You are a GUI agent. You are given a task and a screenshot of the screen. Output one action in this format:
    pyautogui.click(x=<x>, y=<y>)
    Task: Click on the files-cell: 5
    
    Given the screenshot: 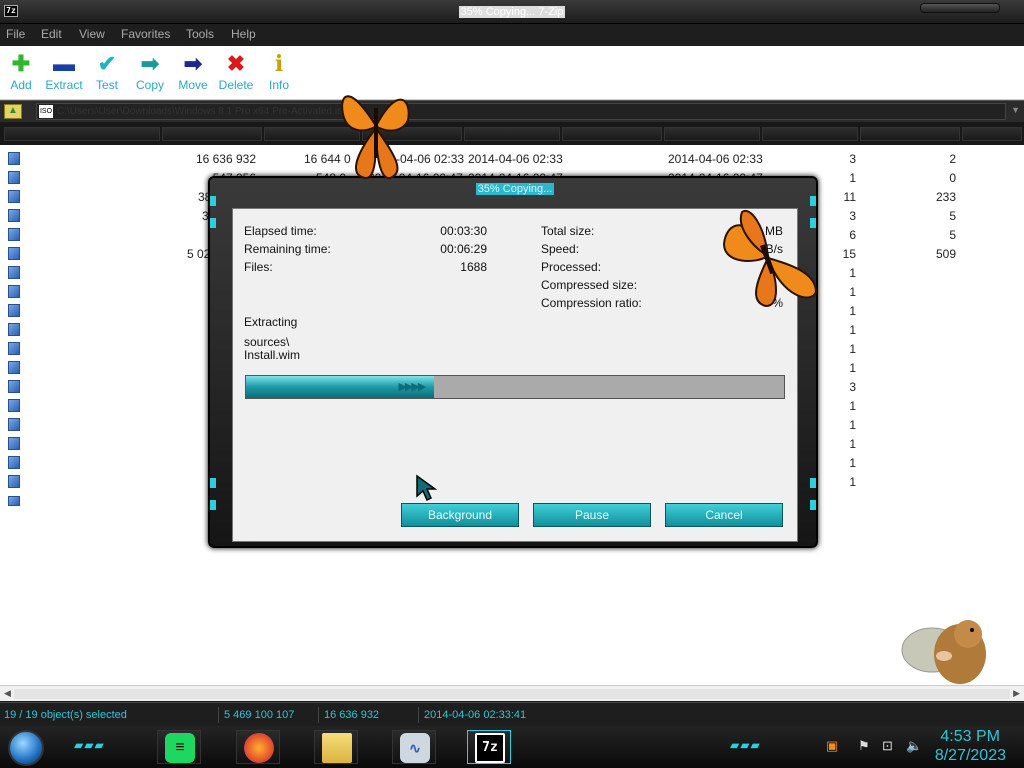 What is the action you would take?
    pyautogui.click(x=952, y=235)
    